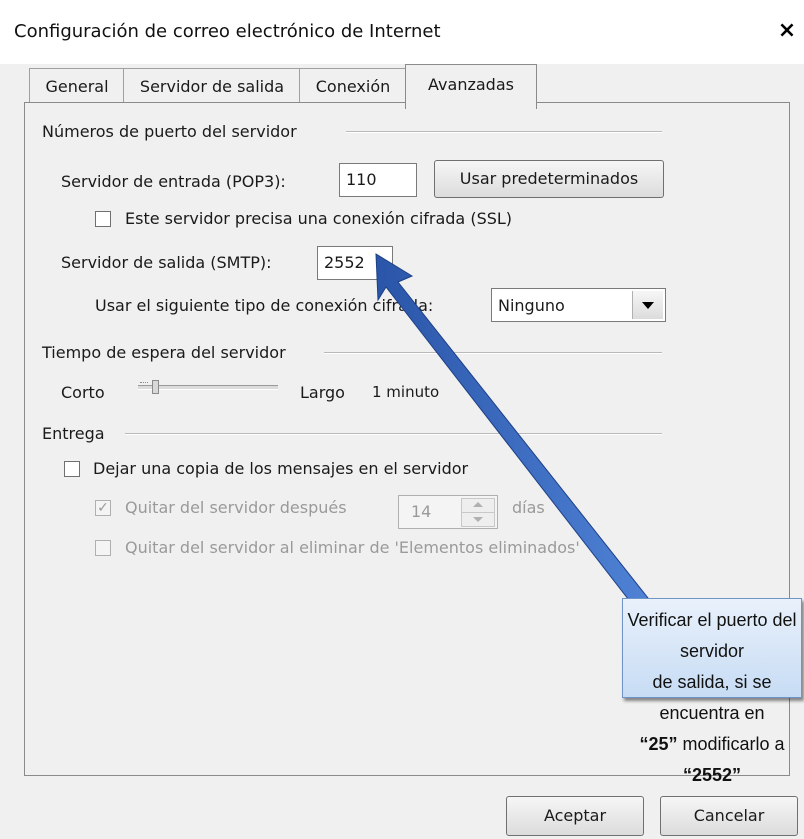 Image resolution: width=804 pixels, height=839 pixels. I want to click on callout-old-value: “25”, so click(658, 744).